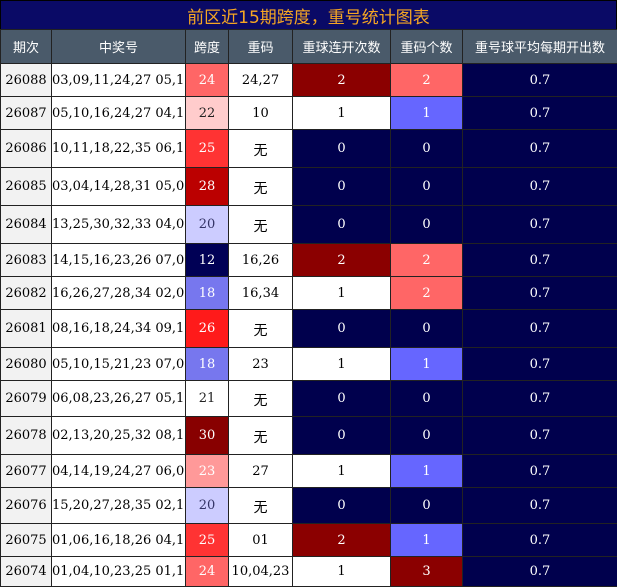 The height and width of the screenshot is (587, 617). Describe the element at coordinates (308, 15) in the screenshot. I see `page-title: 前区近15期跨度，重号统计图表` at that location.